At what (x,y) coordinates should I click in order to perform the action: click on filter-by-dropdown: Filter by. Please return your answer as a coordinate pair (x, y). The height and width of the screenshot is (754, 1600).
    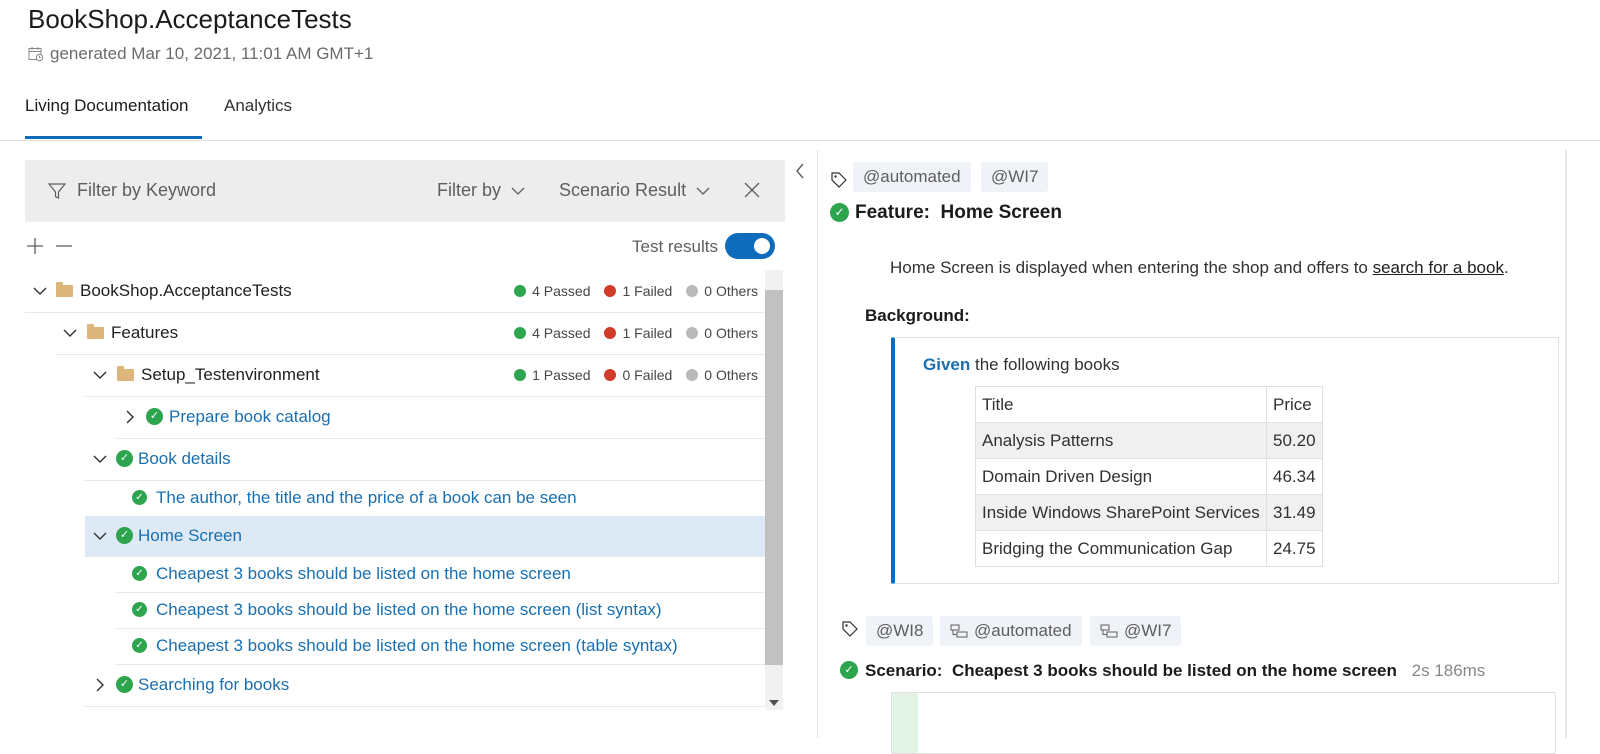
    Looking at the image, I should click on (481, 190).